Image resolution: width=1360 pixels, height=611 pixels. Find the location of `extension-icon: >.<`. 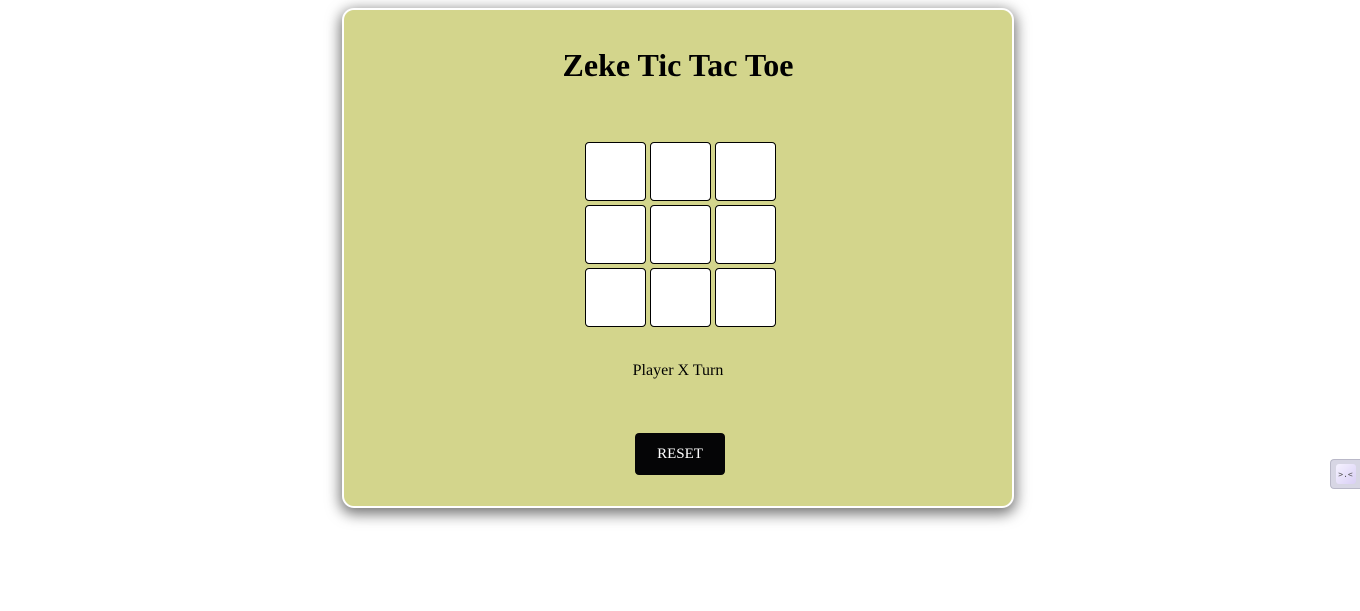

extension-icon: >.< is located at coordinates (1345, 474).